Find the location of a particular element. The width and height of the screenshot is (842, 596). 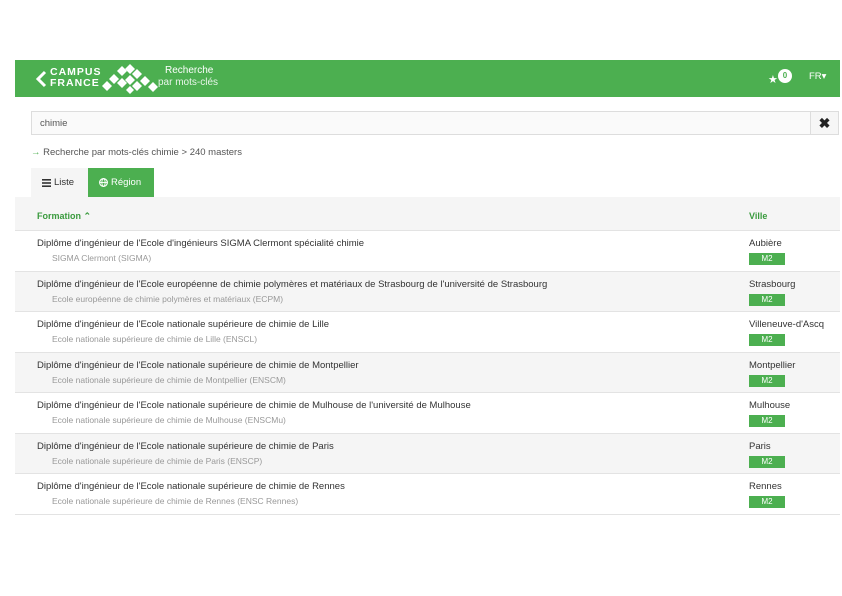

row-school: SIGMA Clermont (SIGMA) is located at coordinates (102, 258).